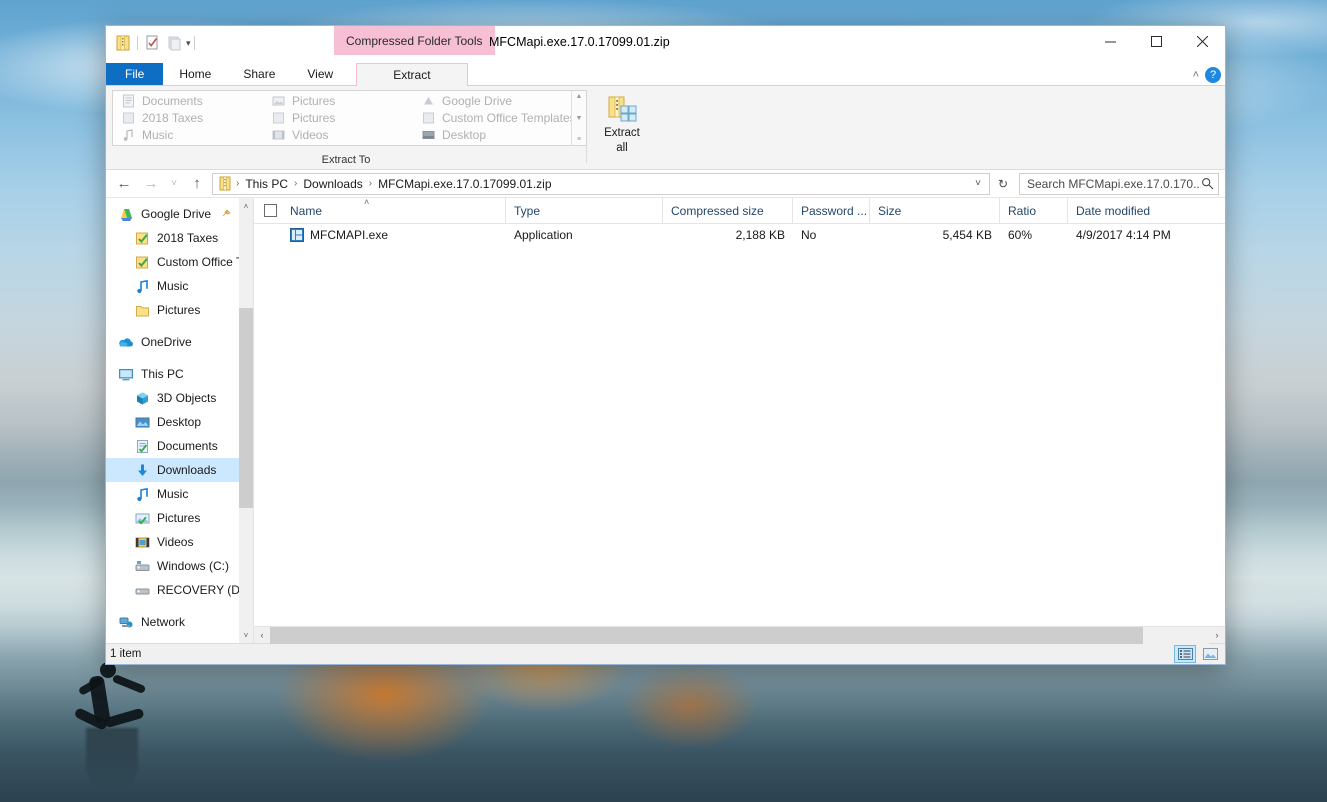 Image resolution: width=1327 pixels, height=802 pixels. I want to click on column-header-ratio: Ratio, so click(1034, 210).